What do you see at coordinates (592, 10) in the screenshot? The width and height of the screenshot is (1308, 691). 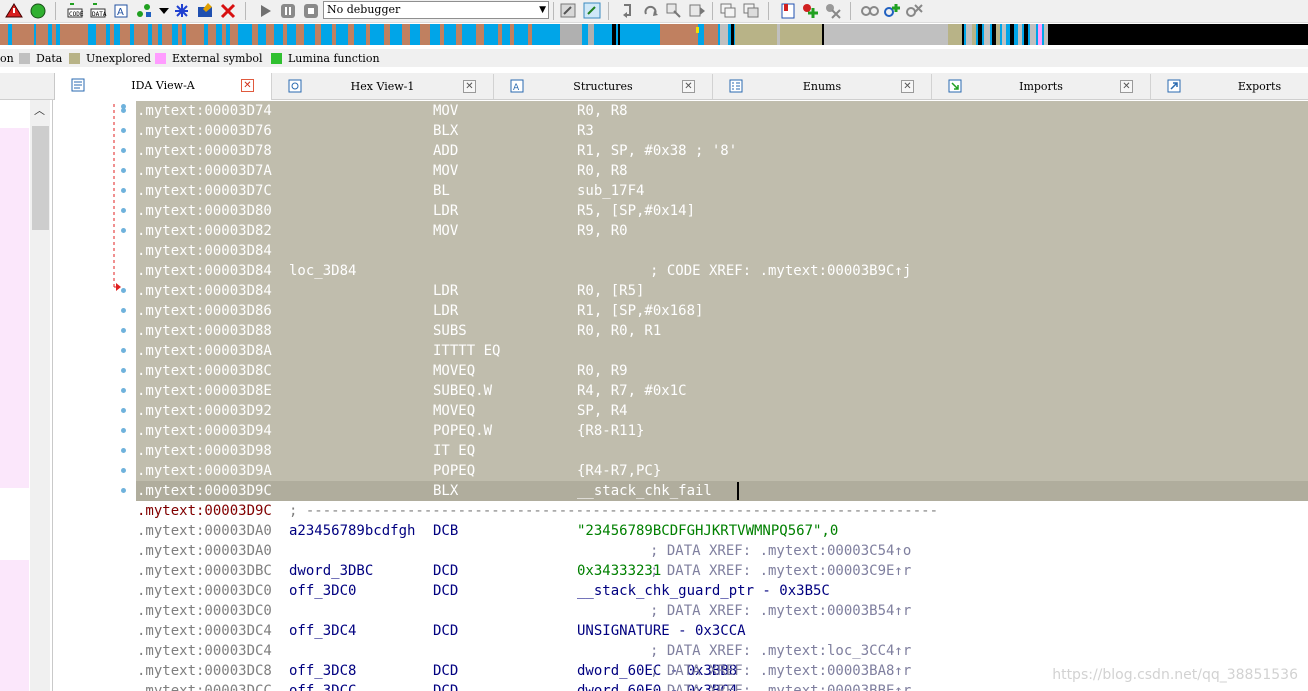 I see `debug-run-icon` at bounding box center [592, 10].